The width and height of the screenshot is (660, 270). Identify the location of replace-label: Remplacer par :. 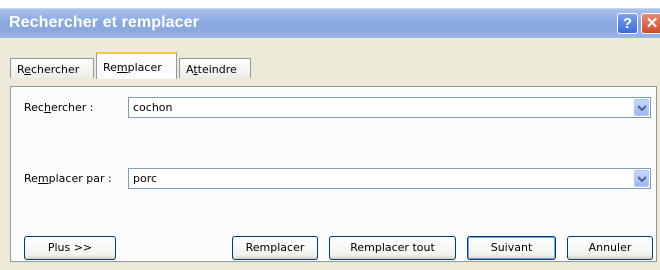
(68, 178).